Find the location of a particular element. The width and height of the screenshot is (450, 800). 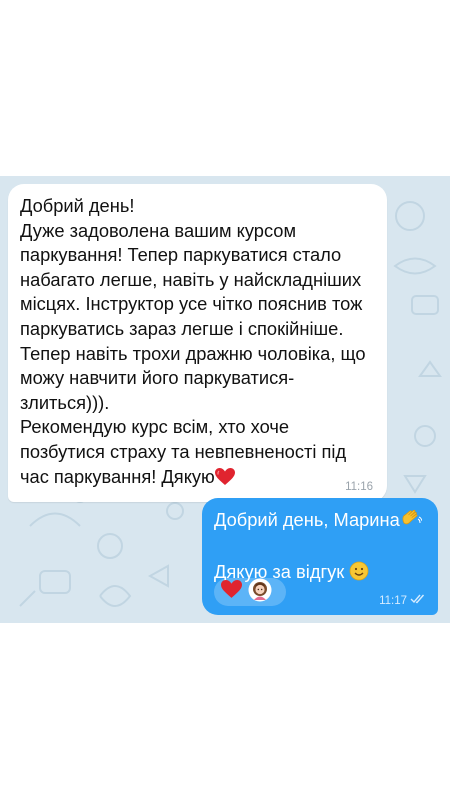

smiling-face-icon is located at coordinates (359, 574).